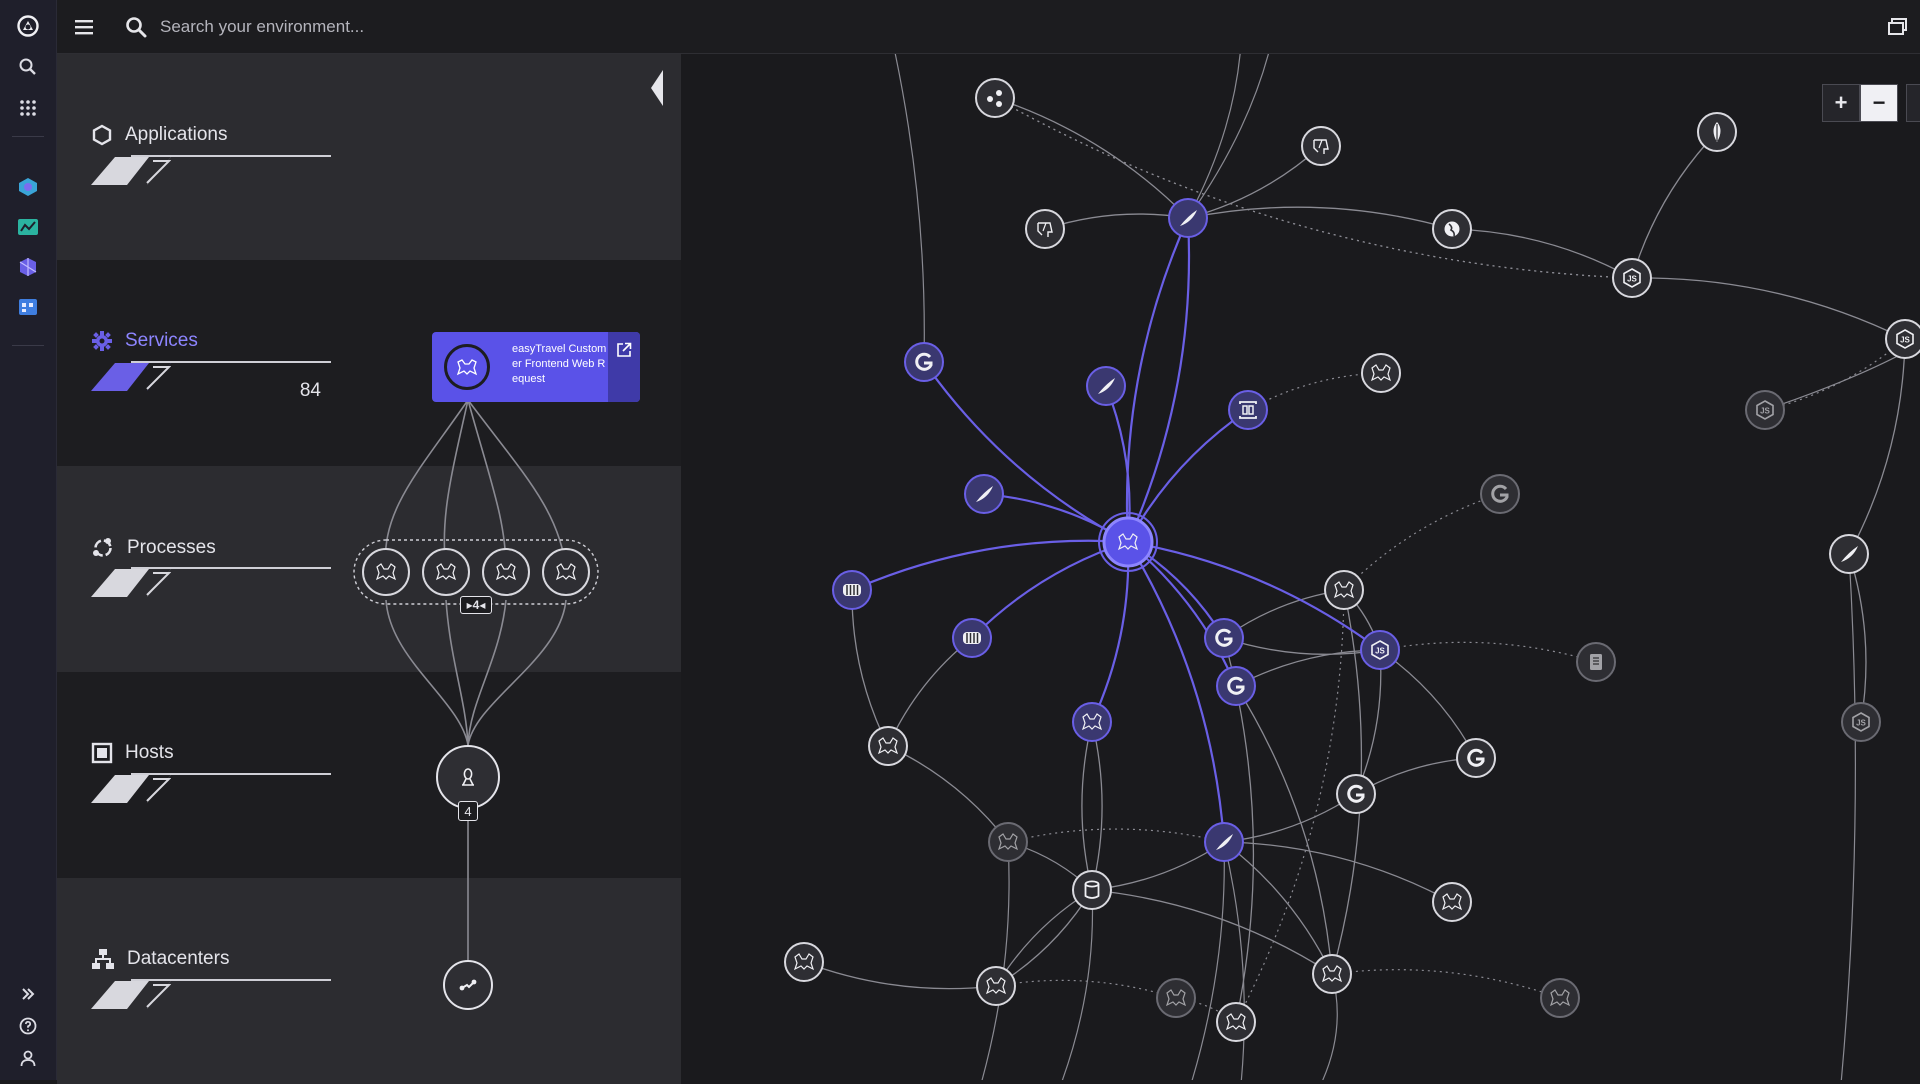 The image size is (1920, 1084). I want to click on graph-node-globe, so click(1452, 229).